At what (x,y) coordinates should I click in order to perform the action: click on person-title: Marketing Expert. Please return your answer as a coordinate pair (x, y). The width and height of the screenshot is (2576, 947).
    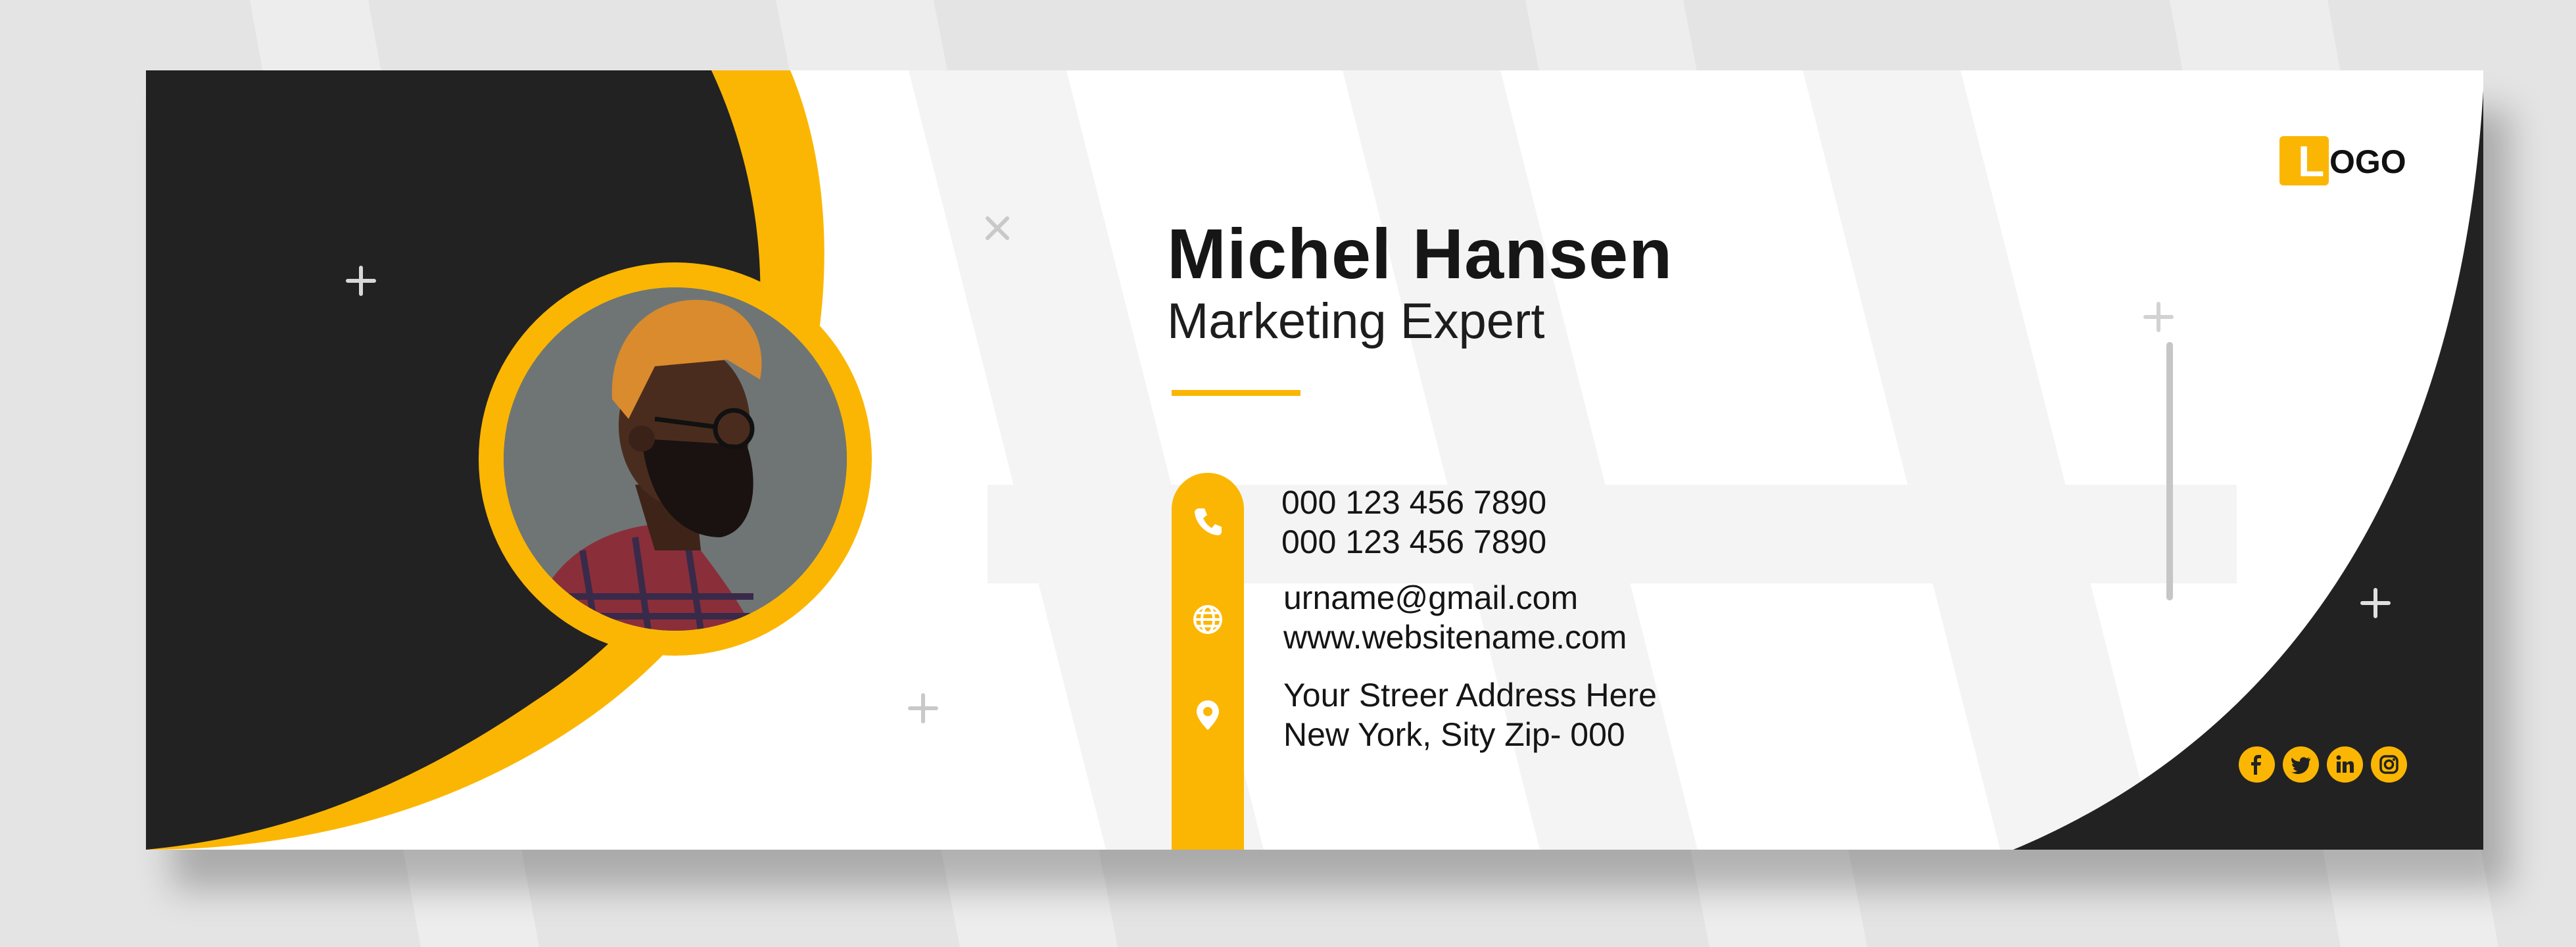
    Looking at the image, I should click on (1356, 321).